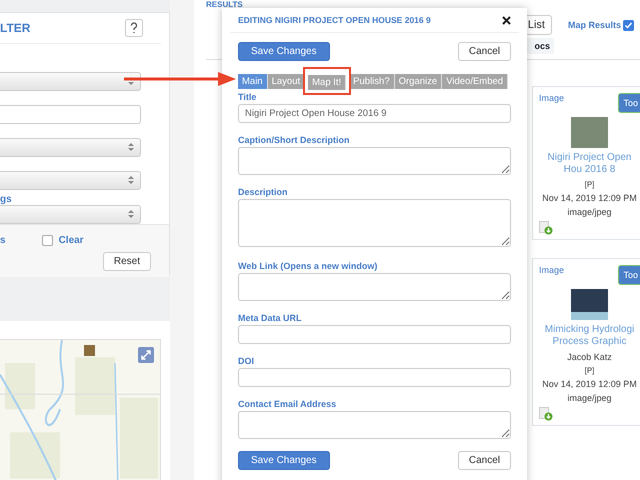 The width and height of the screenshot is (640, 480). I want to click on photo-placeholder, so click(589, 304).